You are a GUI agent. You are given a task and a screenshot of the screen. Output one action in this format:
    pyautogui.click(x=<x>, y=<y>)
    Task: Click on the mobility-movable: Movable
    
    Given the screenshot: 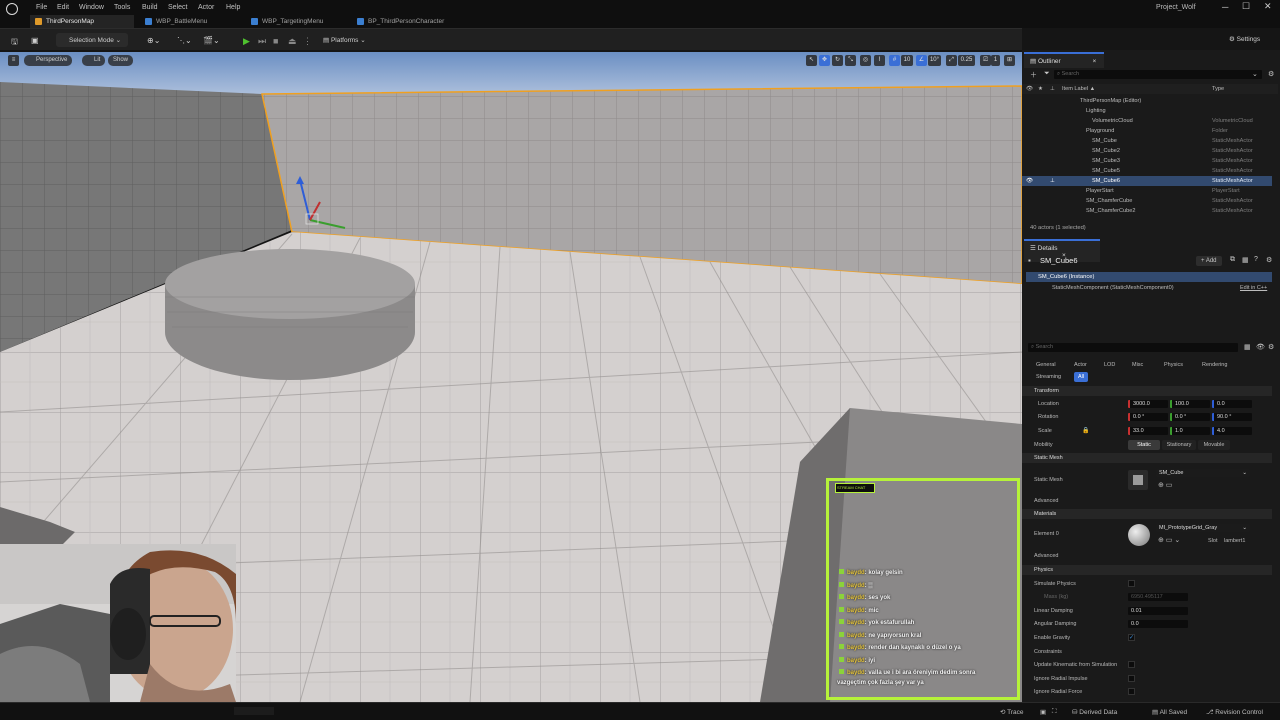 What is the action you would take?
    pyautogui.click(x=1214, y=445)
    